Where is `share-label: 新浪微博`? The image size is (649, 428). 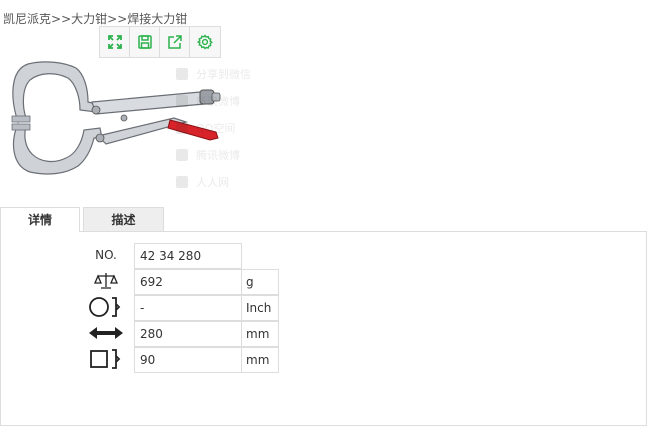
share-label: 新浪微博 is located at coordinates (218, 101).